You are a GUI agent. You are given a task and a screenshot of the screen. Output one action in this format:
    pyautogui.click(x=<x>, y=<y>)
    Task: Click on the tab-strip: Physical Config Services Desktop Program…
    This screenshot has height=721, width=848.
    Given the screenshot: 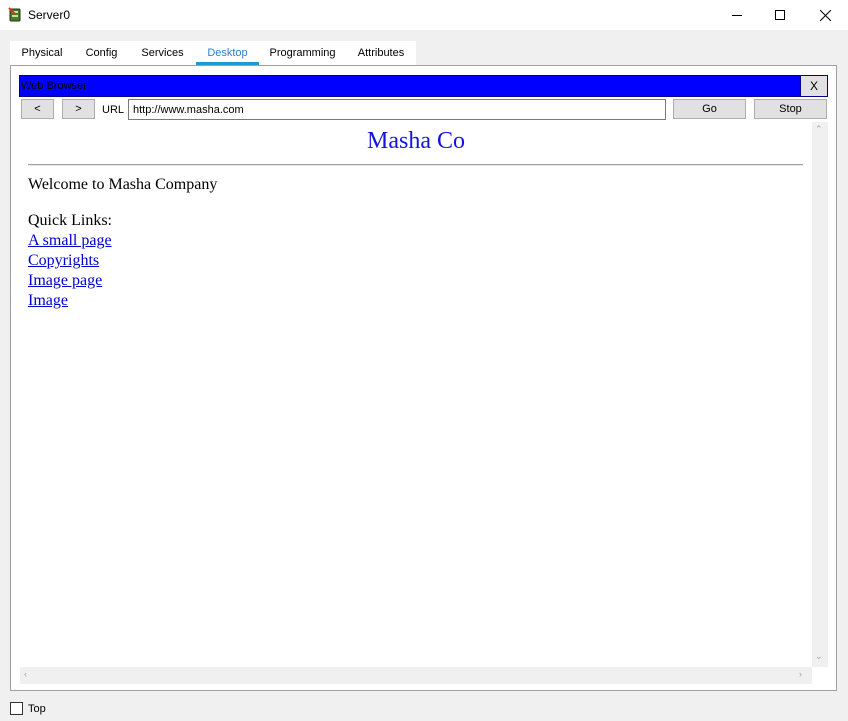 What is the action you would take?
    pyautogui.click(x=213, y=53)
    